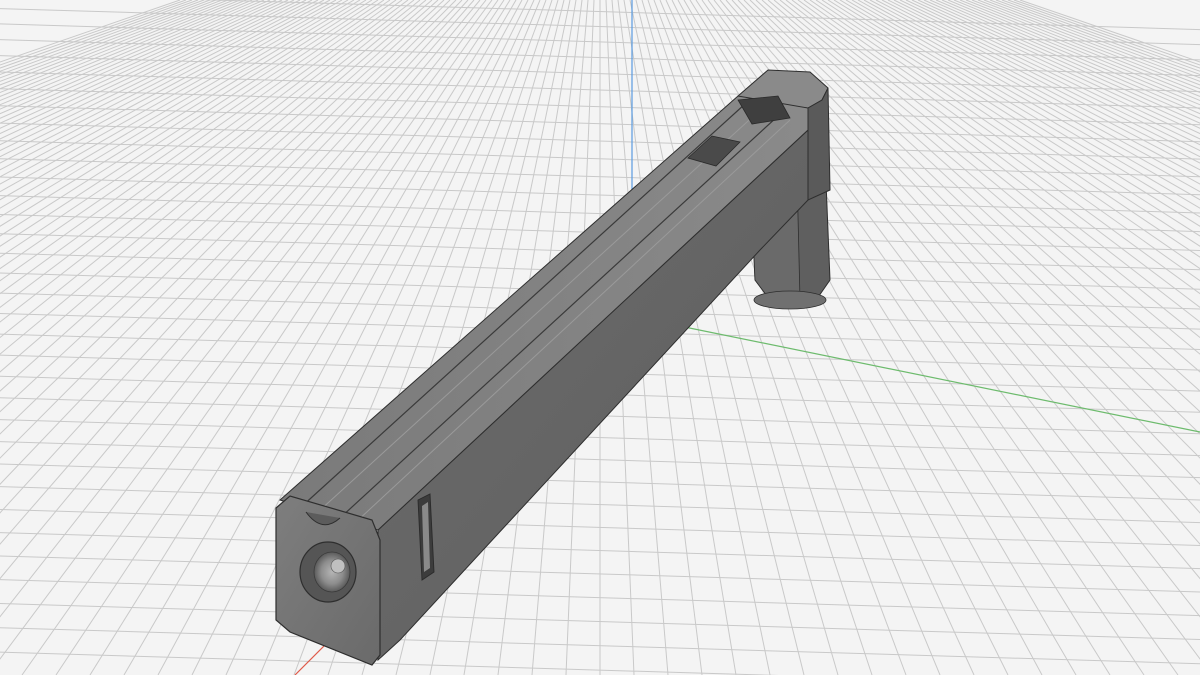 Image resolution: width=1200 pixels, height=675 pixels. Describe the element at coordinates (338, 566) in the screenshot. I see `model-front-hole-core` at that location.